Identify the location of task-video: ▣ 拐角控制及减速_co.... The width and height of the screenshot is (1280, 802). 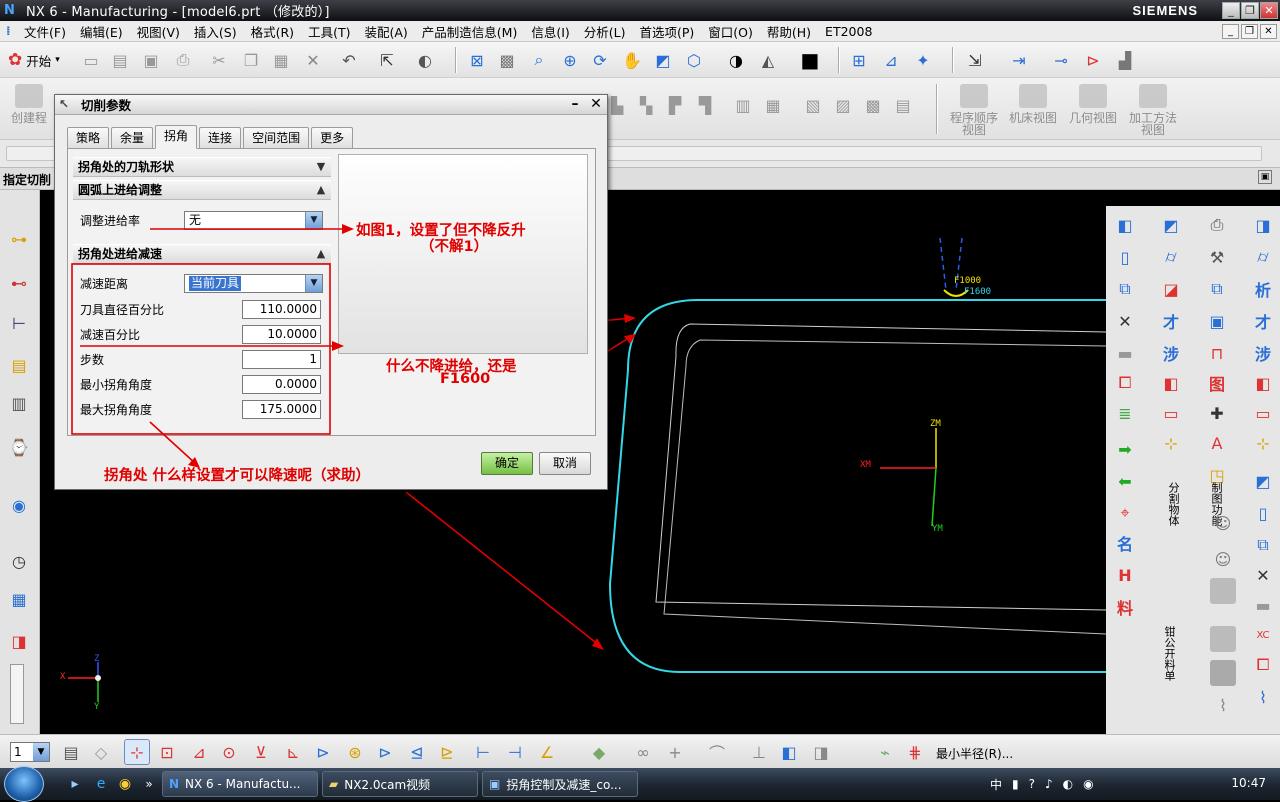
(560, 784).